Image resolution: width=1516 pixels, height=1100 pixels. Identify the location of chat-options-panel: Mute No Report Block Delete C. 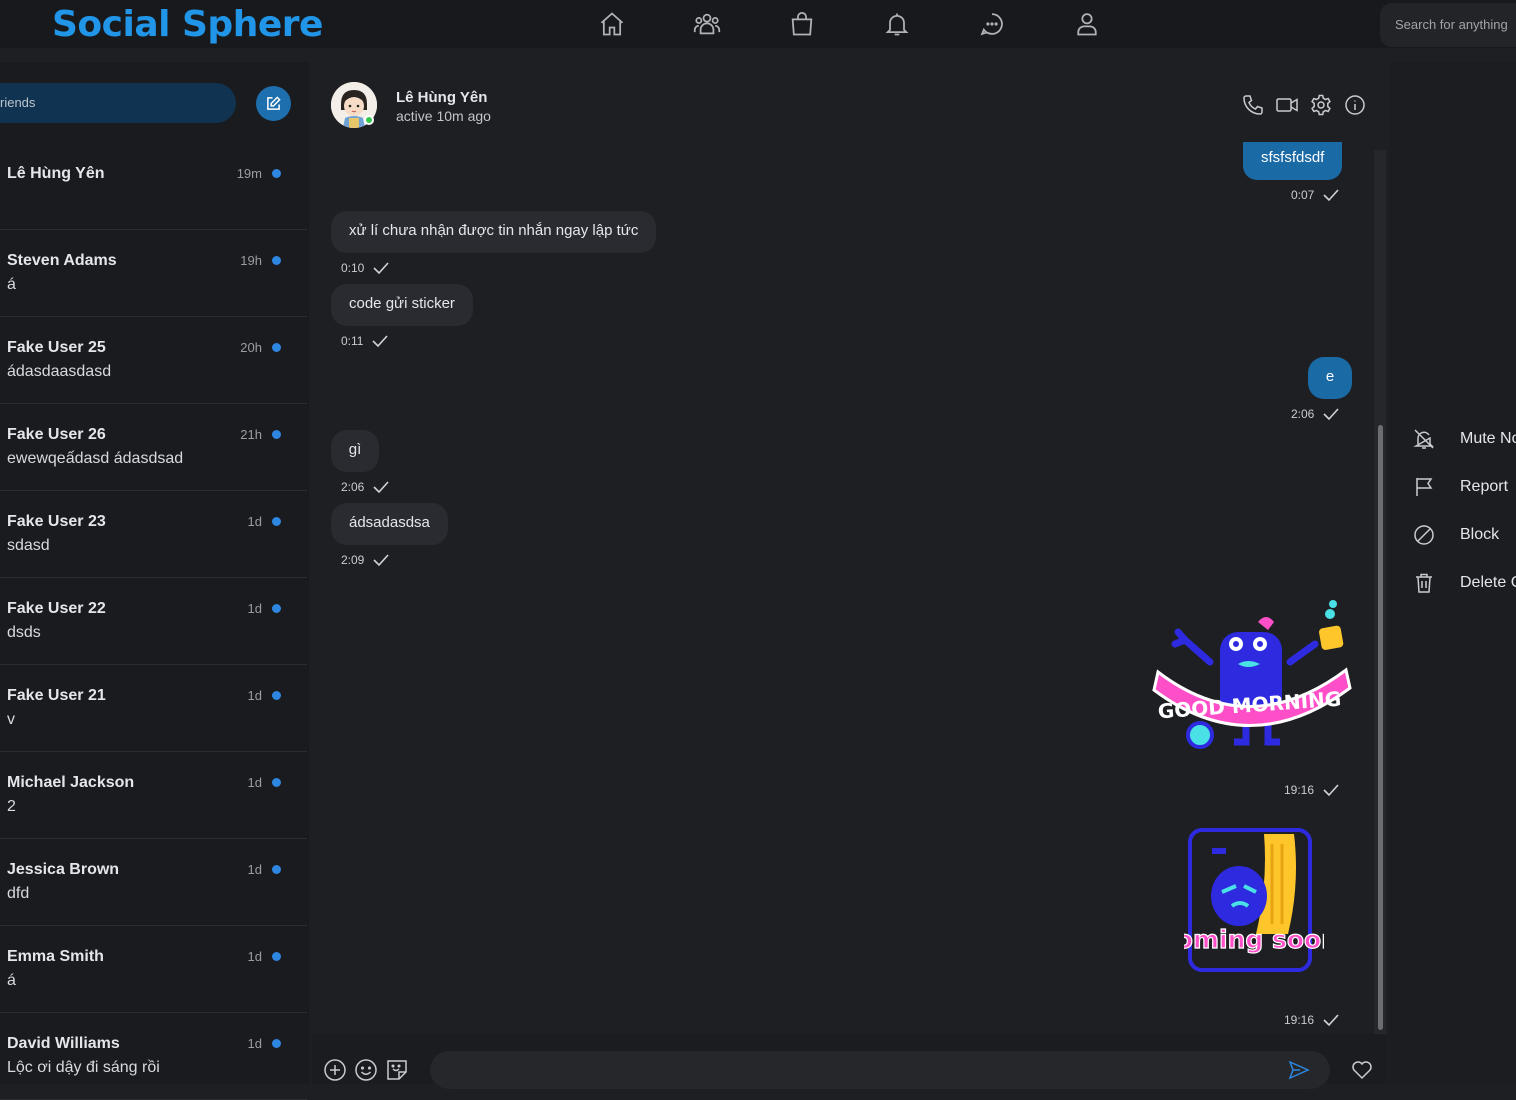
(1452, 573).